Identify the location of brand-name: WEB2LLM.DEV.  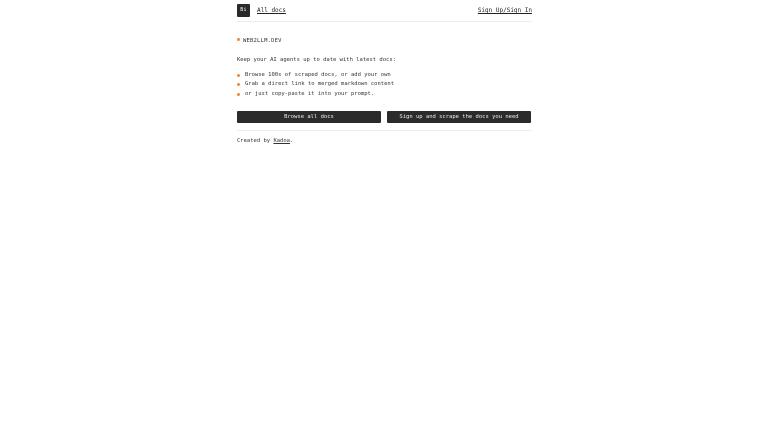
(262, 41).